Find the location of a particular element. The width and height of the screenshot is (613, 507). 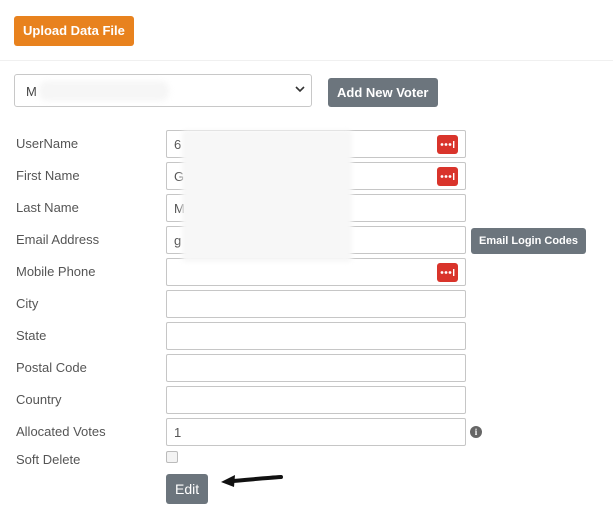

postal-code-label: Postal Code is located at coordinates (51, 367).